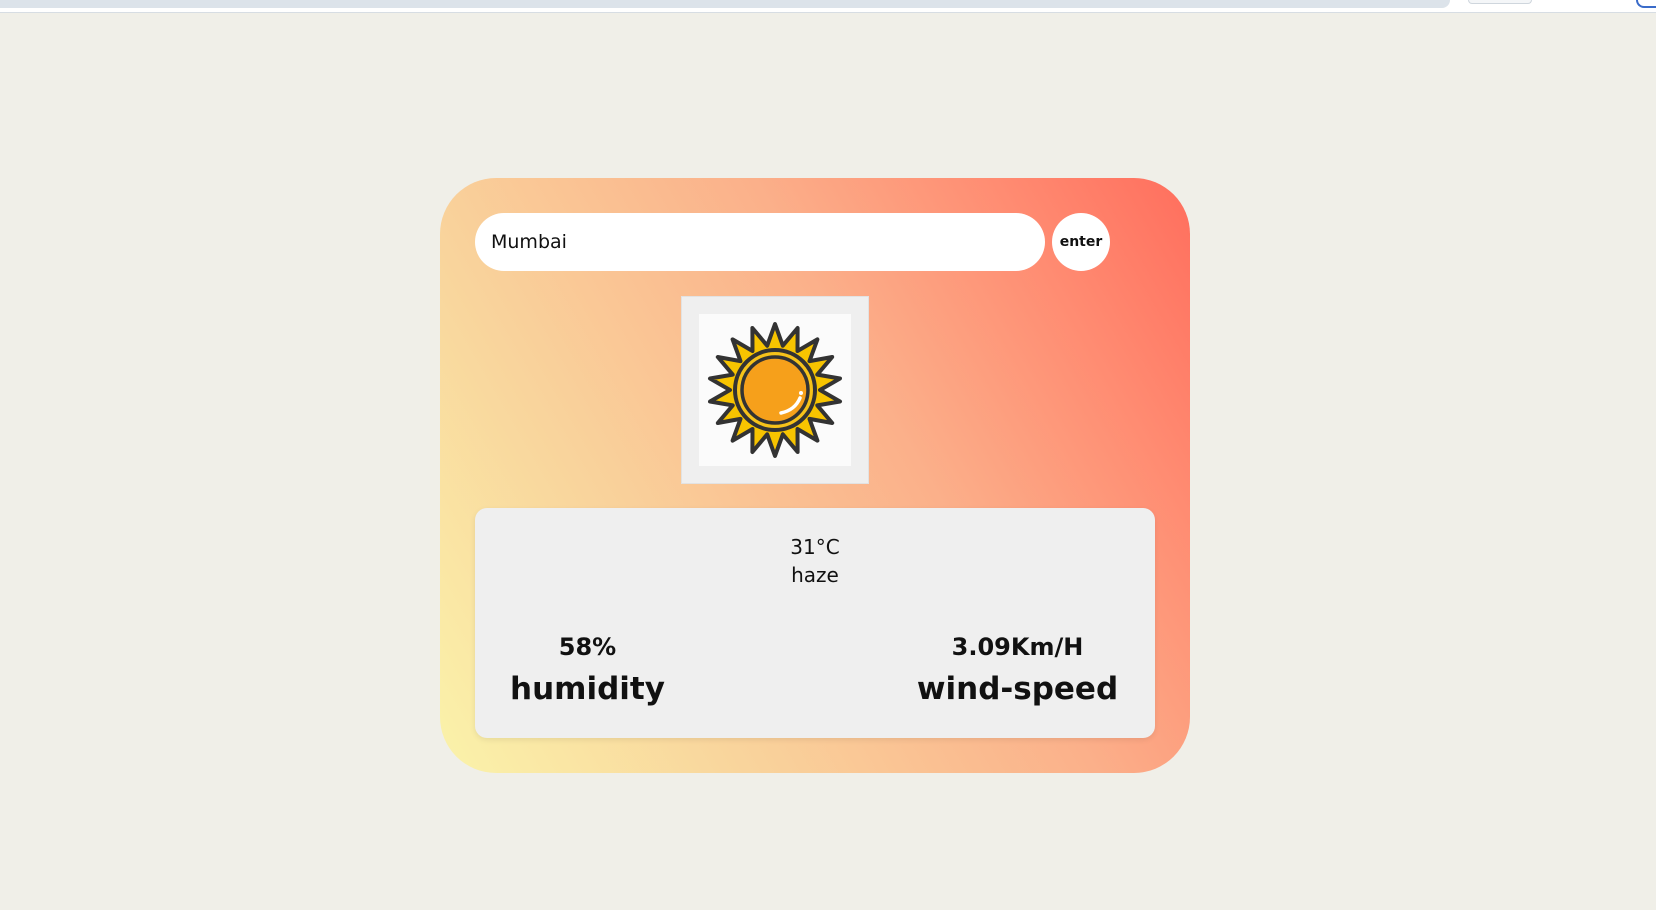 This screenshot has width=1656, height=910. I want to click on browser-profile-button, so click(1646, 4).